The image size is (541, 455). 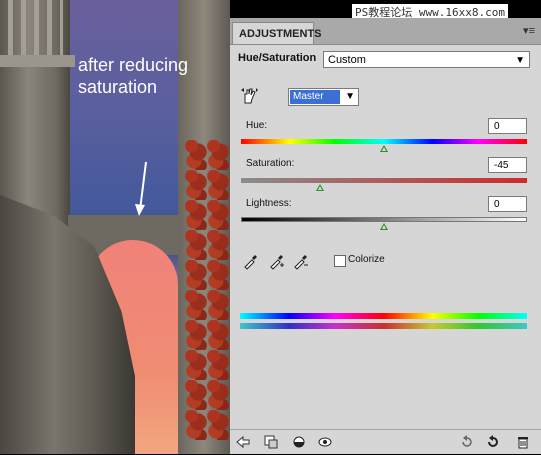 I want to click on channel-dropdown: Master ▼, so click(x=323, y=97).